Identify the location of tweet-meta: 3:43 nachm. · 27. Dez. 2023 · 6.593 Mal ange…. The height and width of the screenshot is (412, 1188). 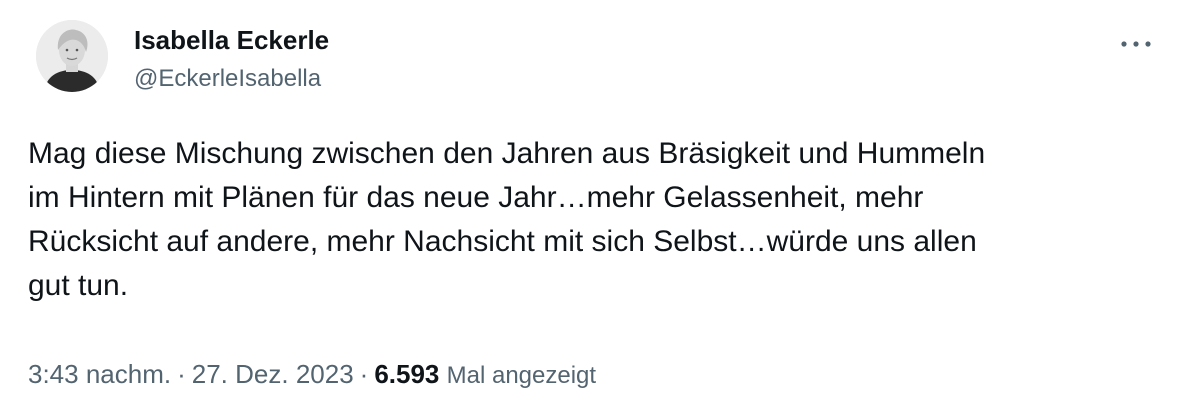
(312, 375).